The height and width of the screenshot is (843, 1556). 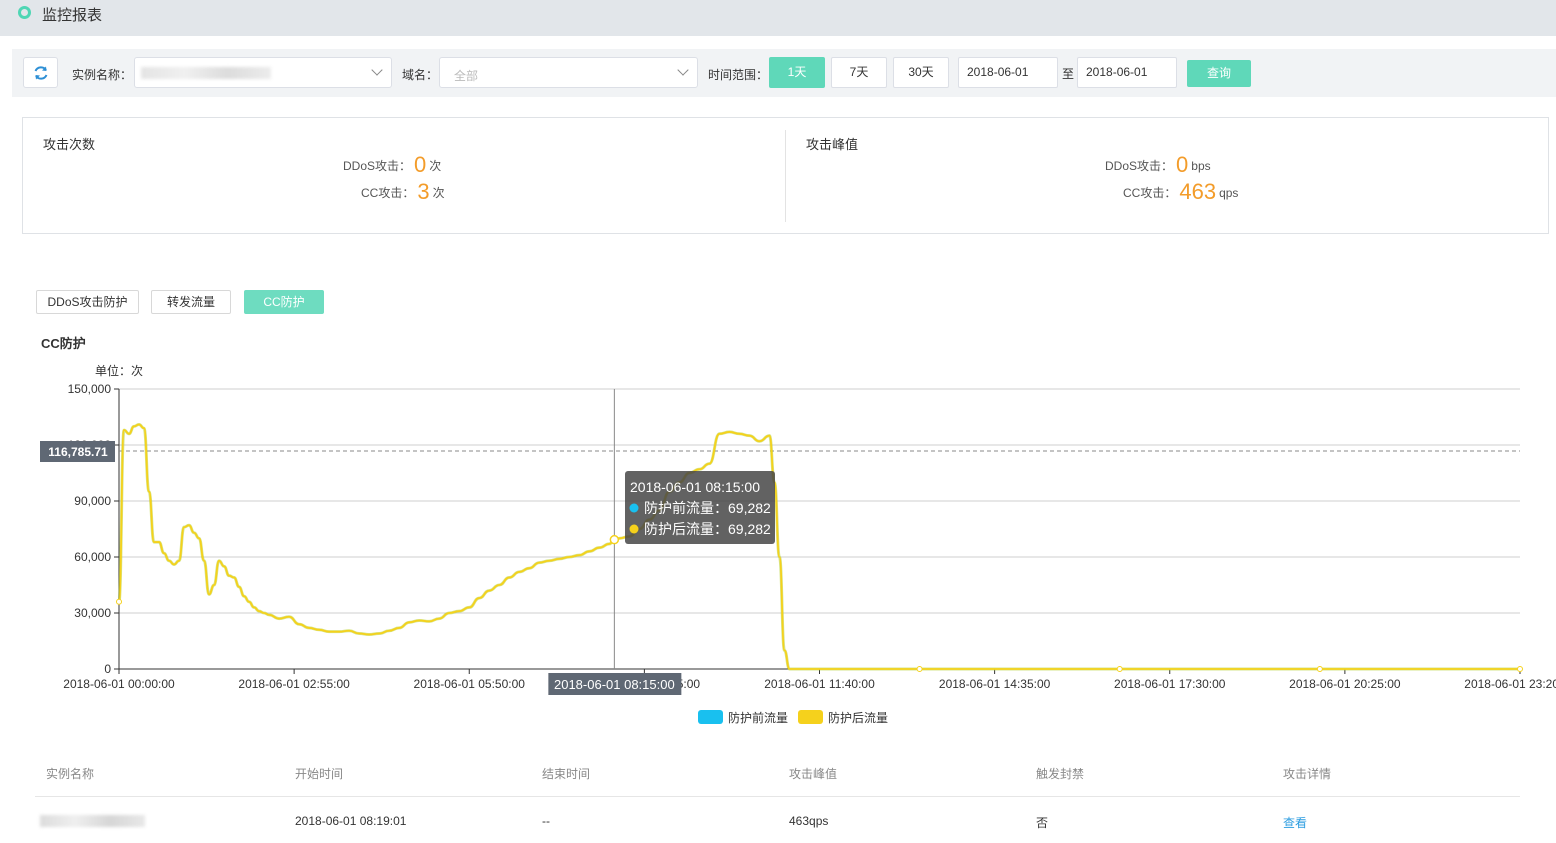 What do you see at coordinates (119, 684) in the screenshot?
I see `x-tick-label: 2018-06-01 00:00:00` at bounding box center [119, 684].